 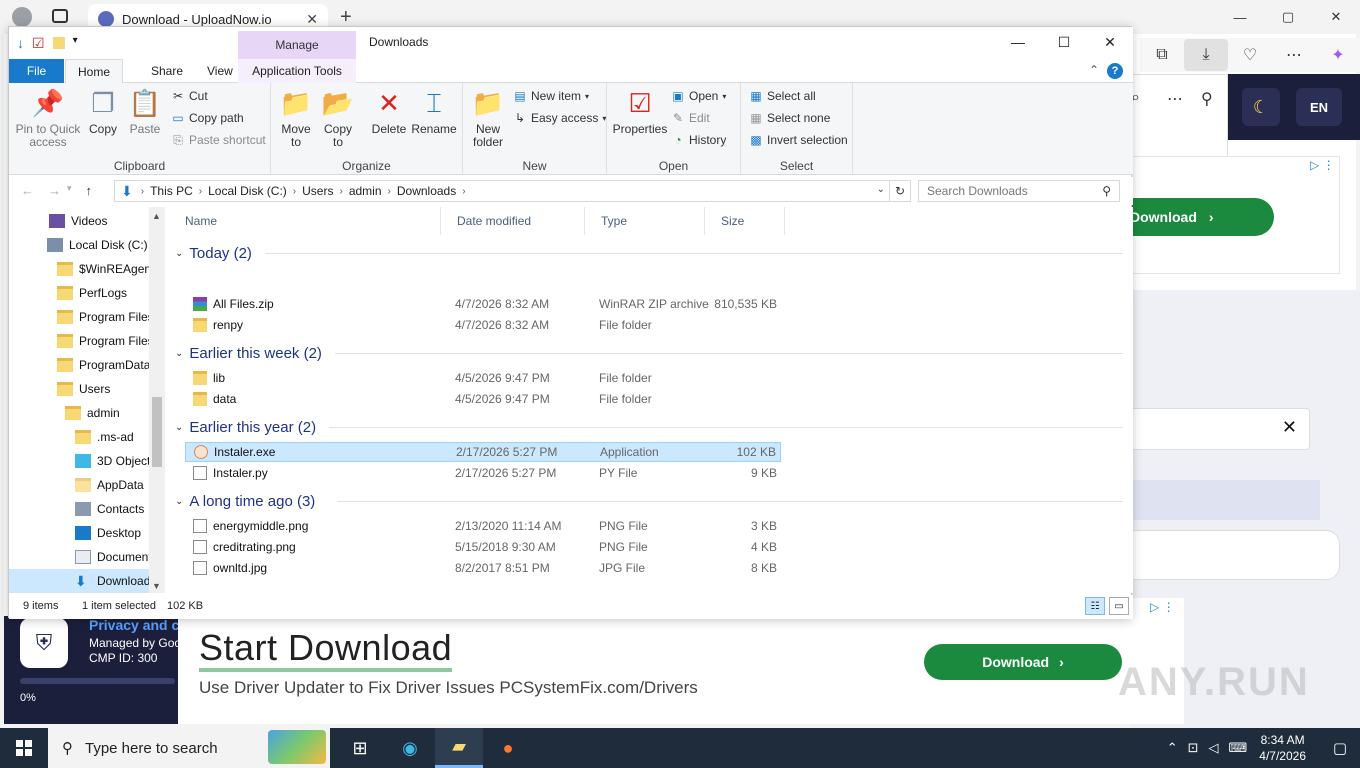 I want to click on new-folder-button: 📁 New folder, so click(x=488, y=118).